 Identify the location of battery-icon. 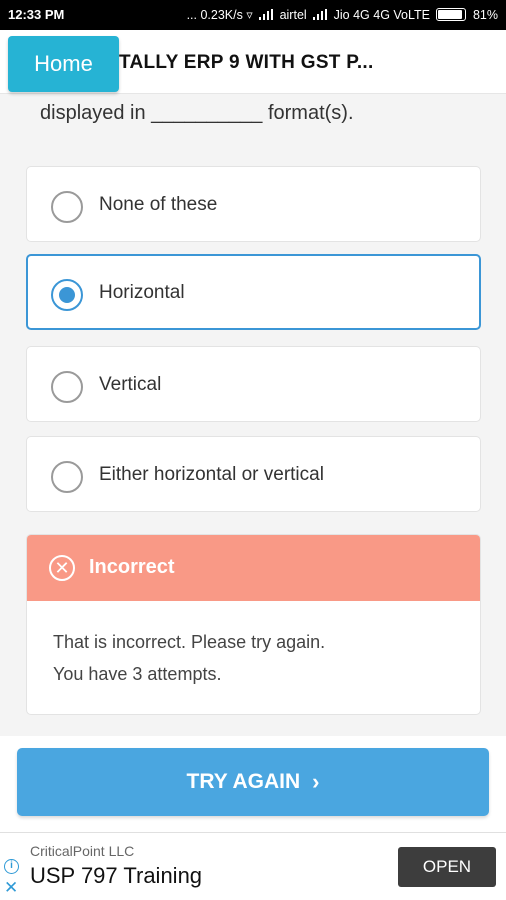
(451, 14).